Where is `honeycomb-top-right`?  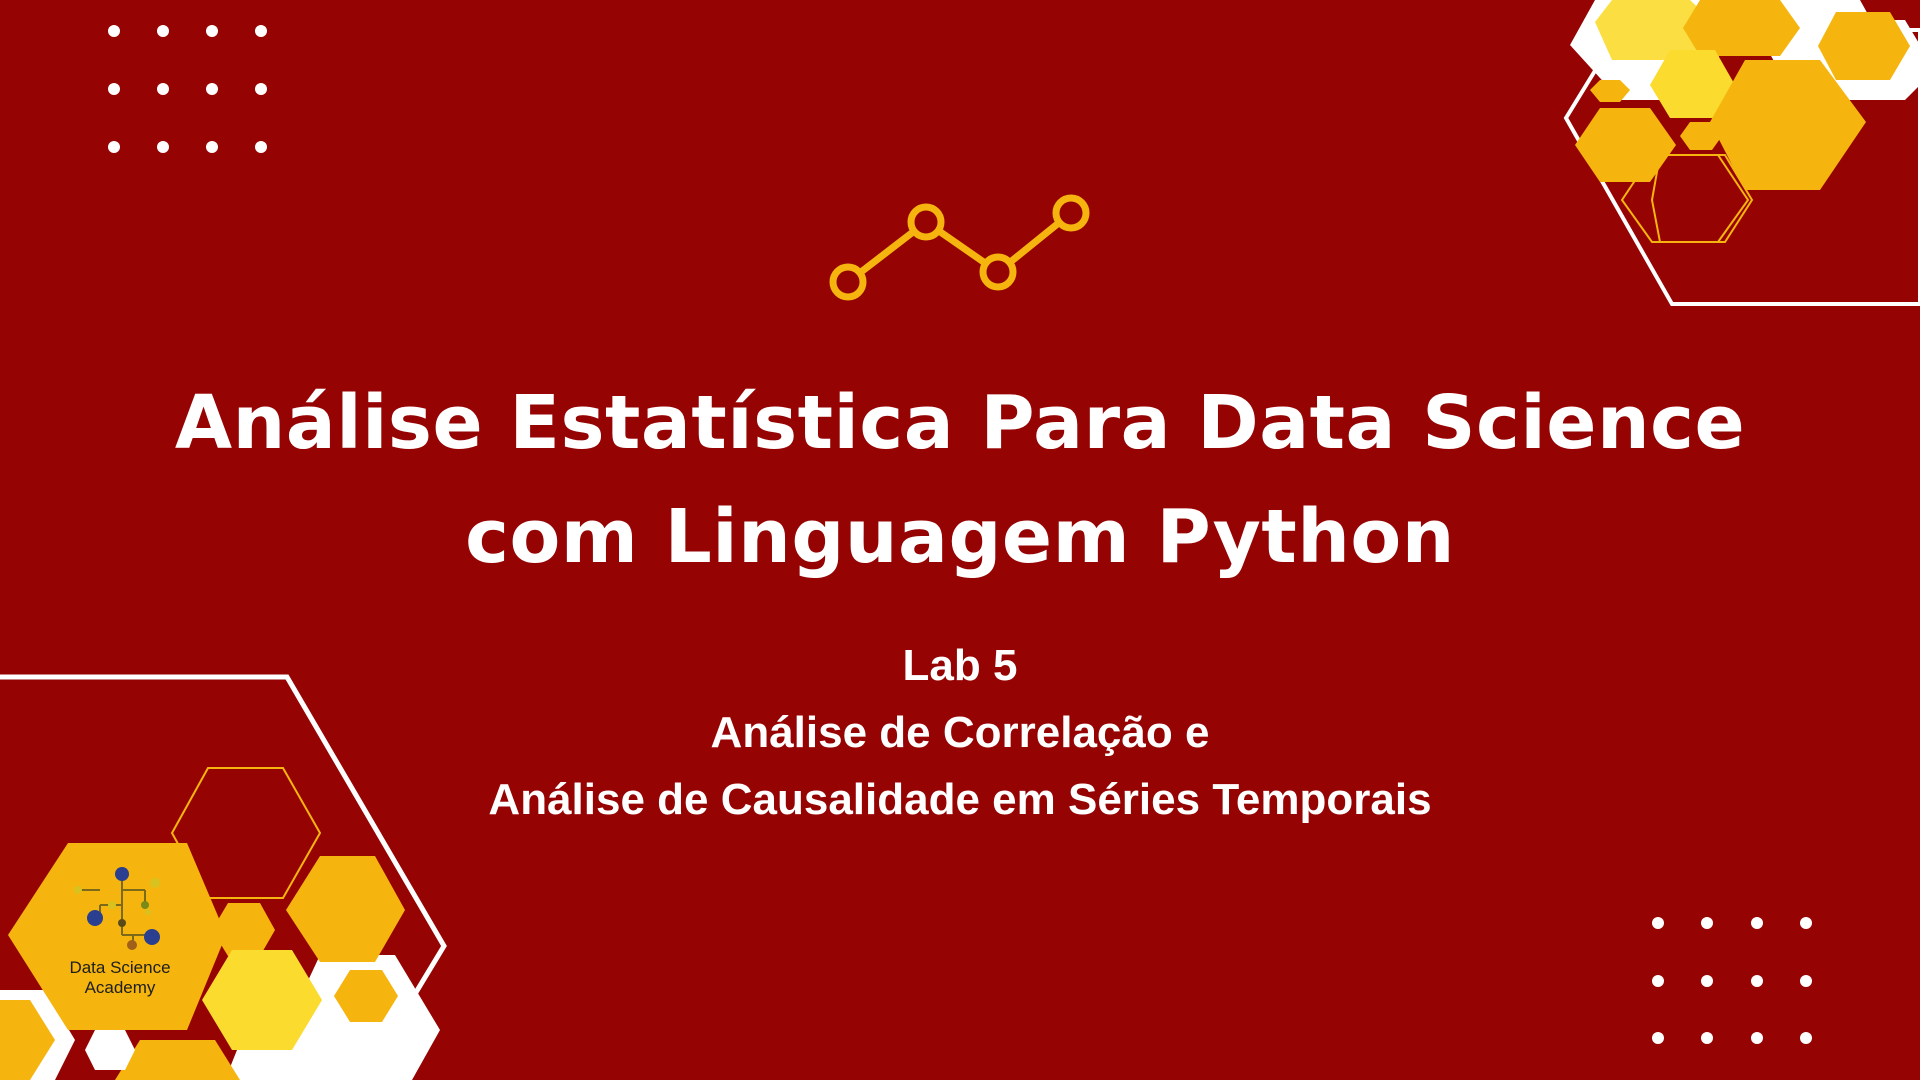
honeycomb-top-right is located at coordinates (1741, 153).